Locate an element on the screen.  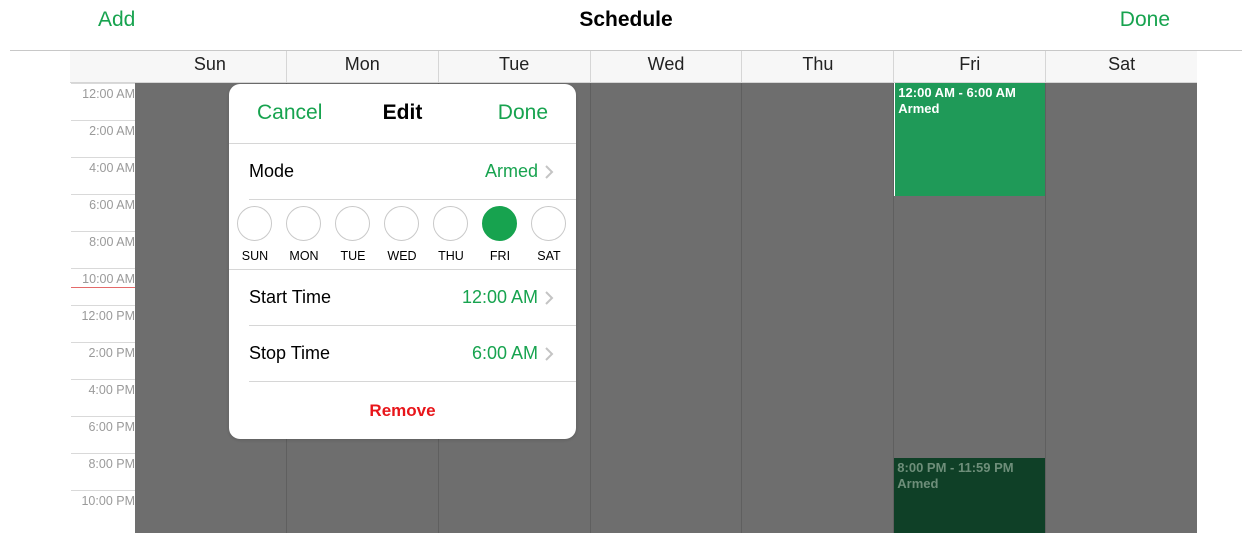
time-label: 2:00 PM is located at coordinates (103, 351).